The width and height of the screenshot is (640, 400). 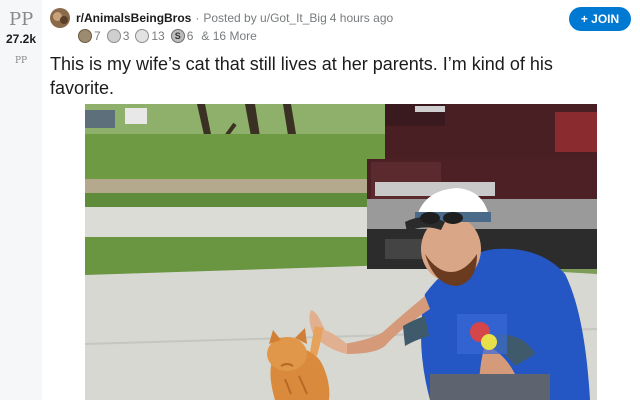 I want to click on award-count: 13, so click(x=158, y=36).